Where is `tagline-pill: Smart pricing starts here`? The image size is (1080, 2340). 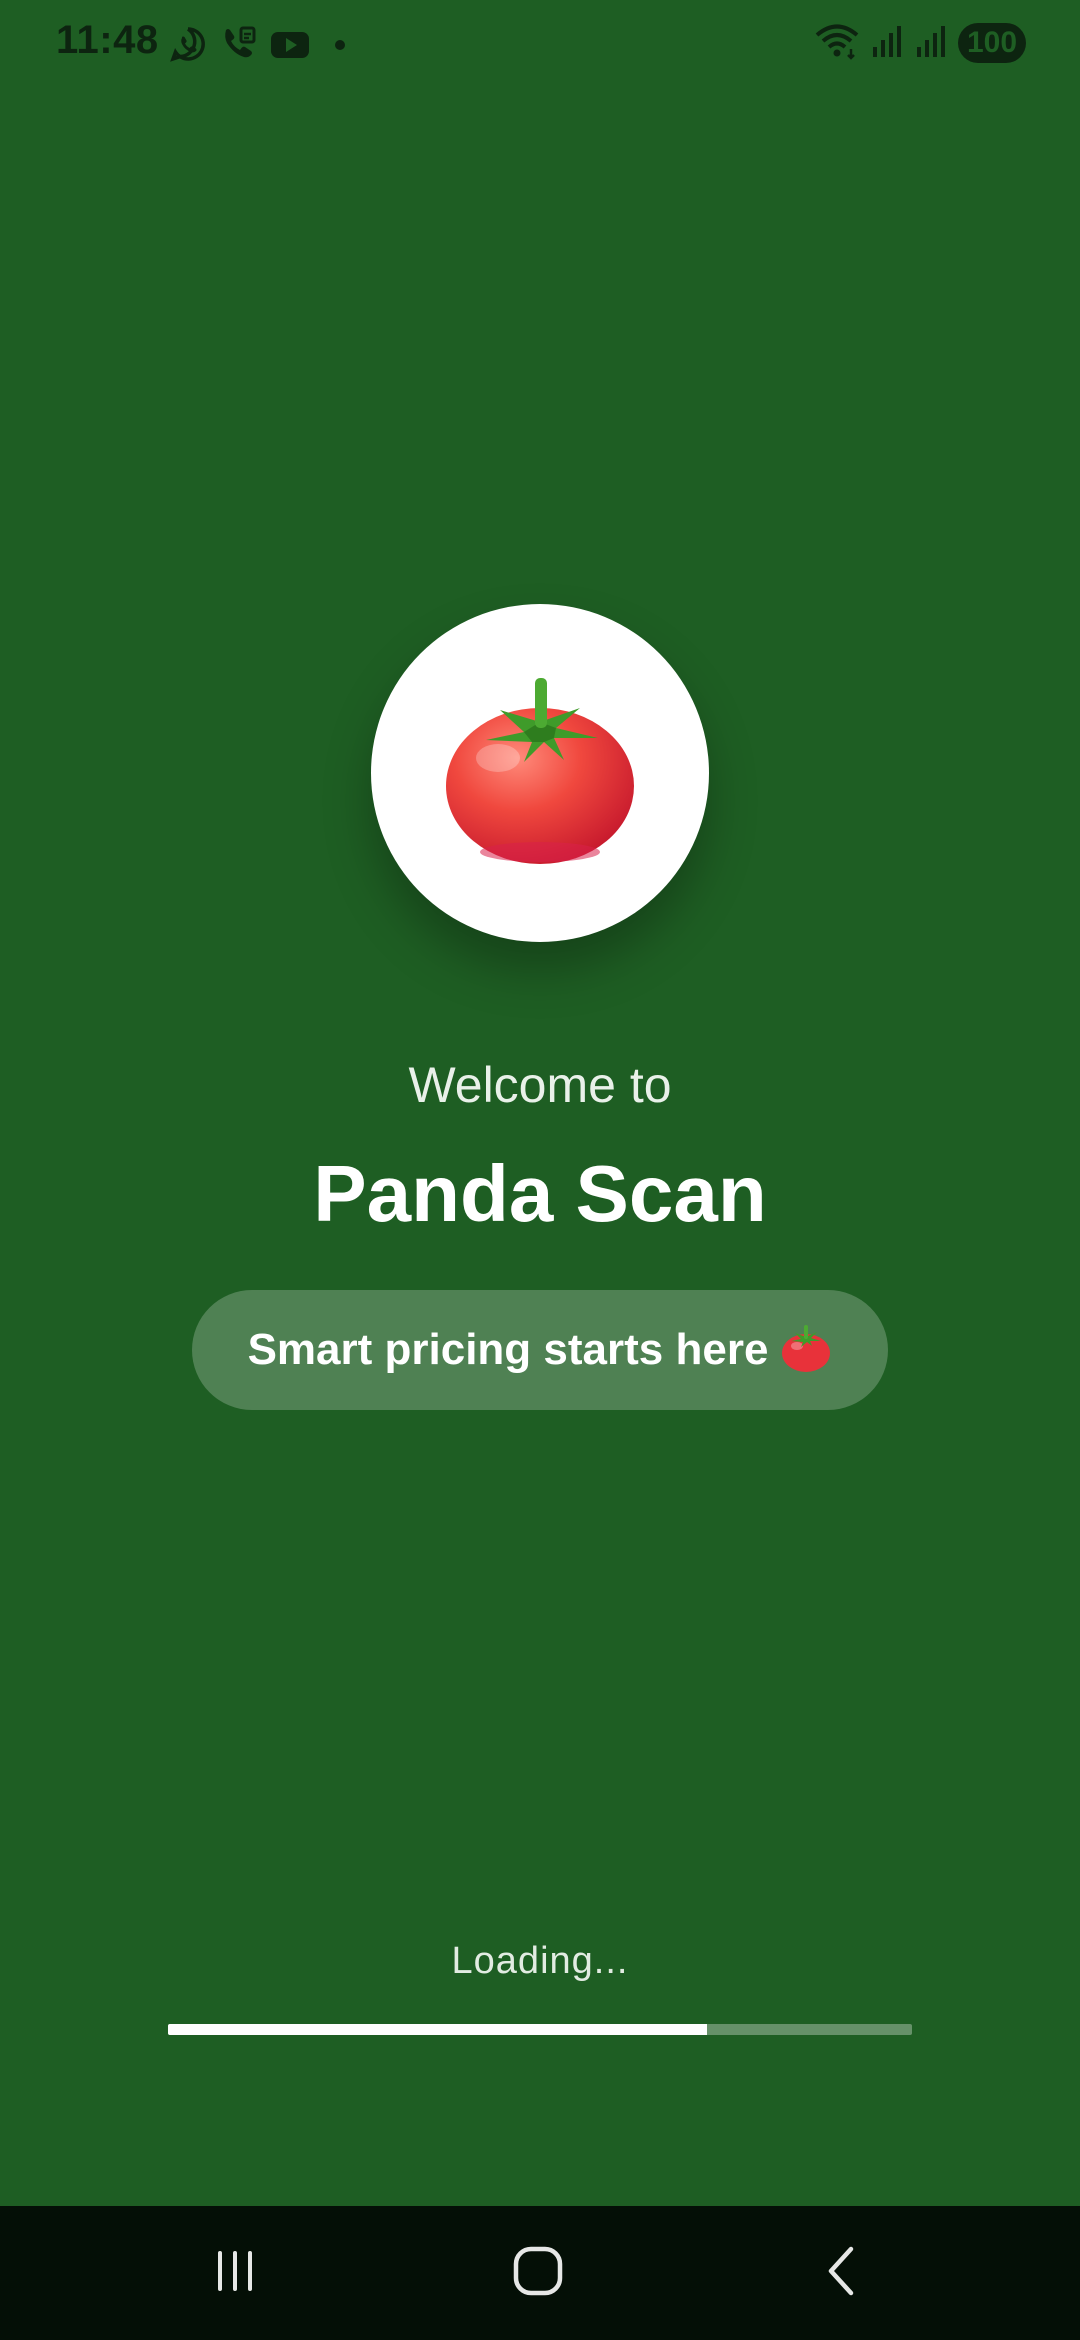 tagline-pill: Smart pricing starts here is located at coordinates (540, 1350).